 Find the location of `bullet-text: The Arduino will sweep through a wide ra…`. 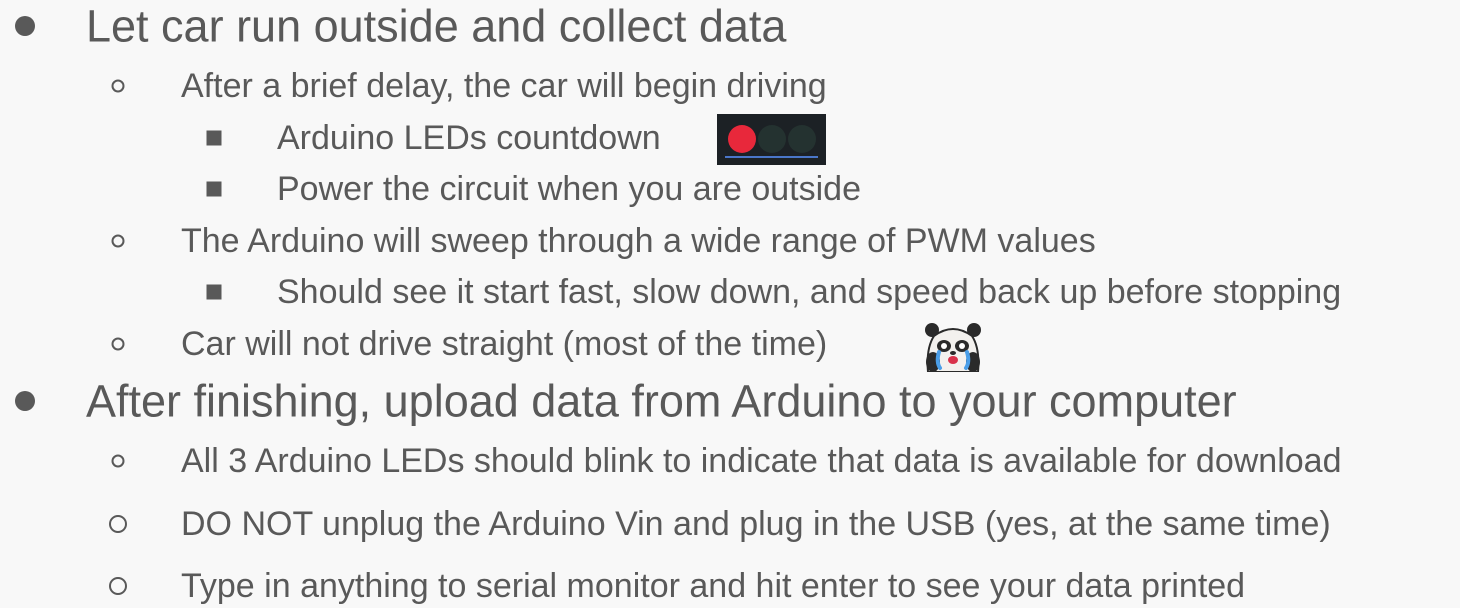

bullet-text: The Arduino will sweep through a wide ra… is located at coordinates (638, 241).